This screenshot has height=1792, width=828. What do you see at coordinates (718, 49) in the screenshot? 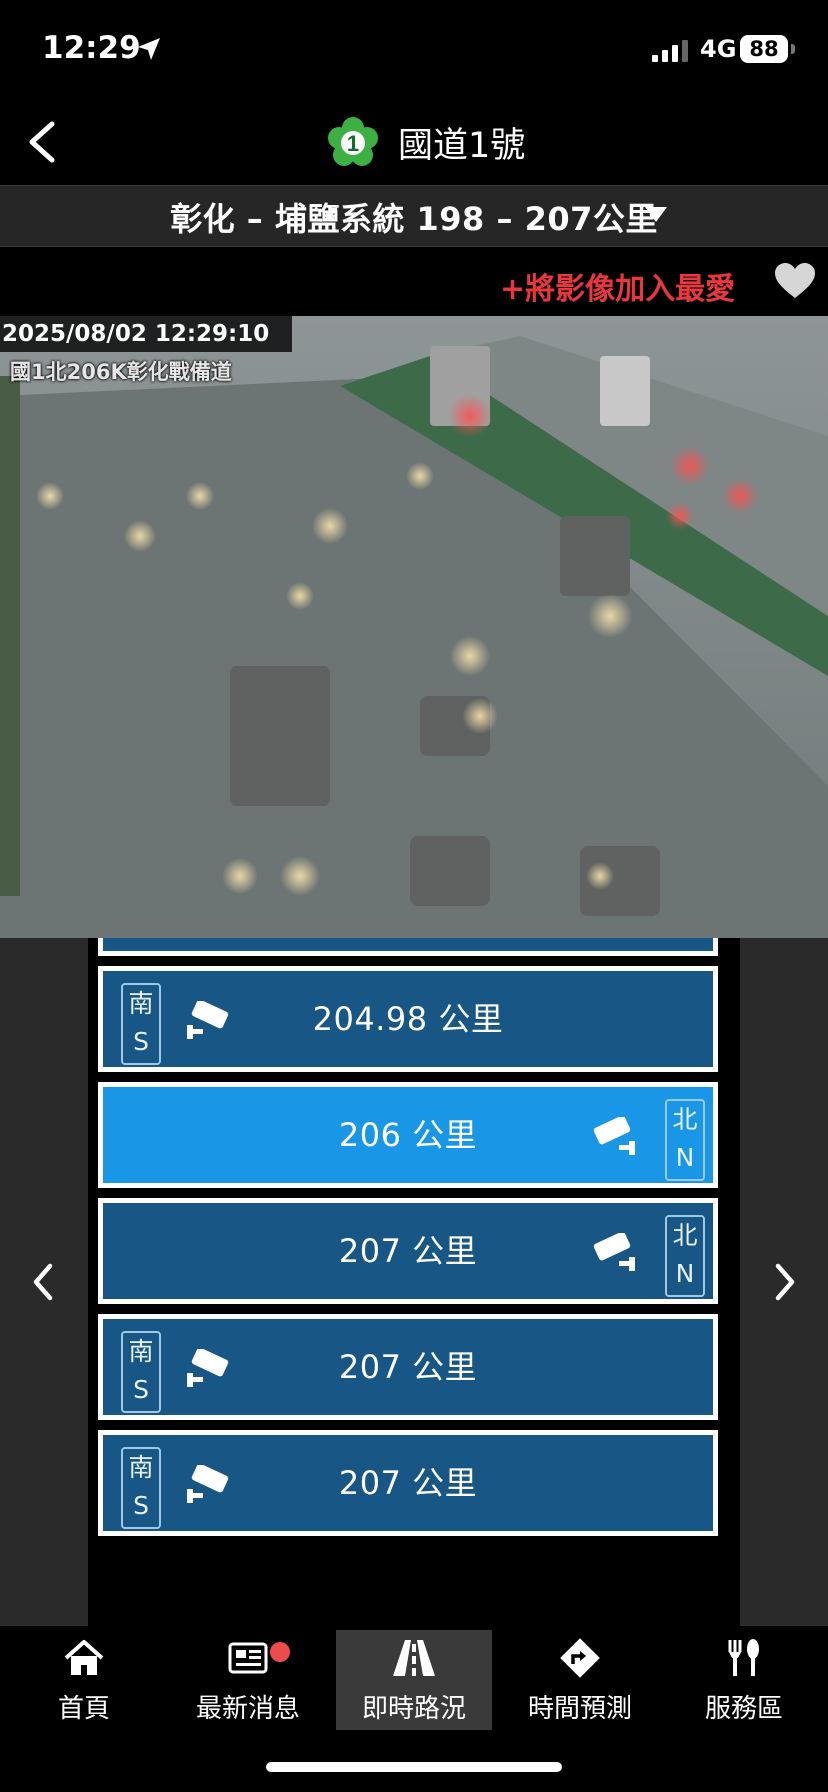
I see `network-type: 4G` at bounding box center [718, 49].